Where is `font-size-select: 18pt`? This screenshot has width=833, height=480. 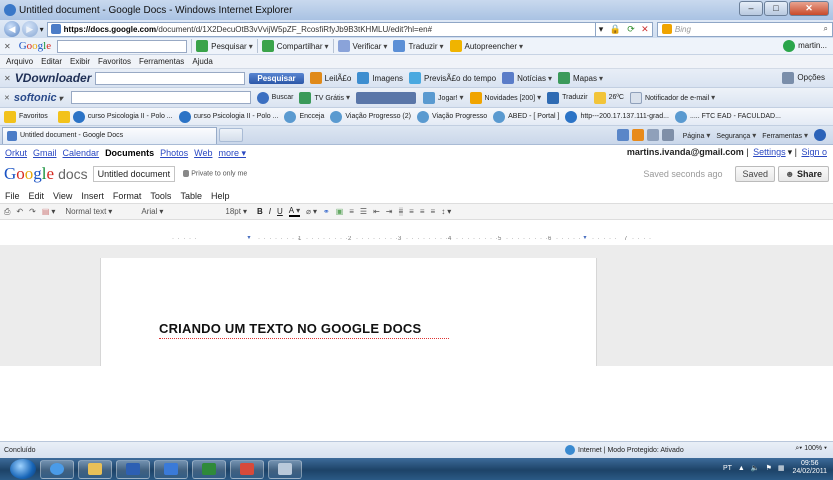 font-size-select: 18pt is located at coordinates (236, 211).